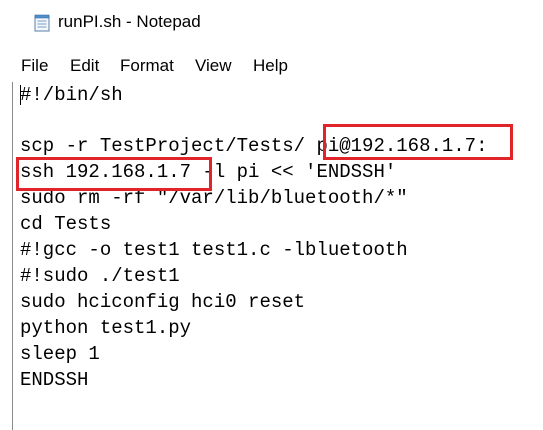 The height and width of the screenshot is (430, 543). What do you see at coordinates (54, 380) in the screenshot?
I see `code-line: ENDSSH` at bounding box center [54, 380].